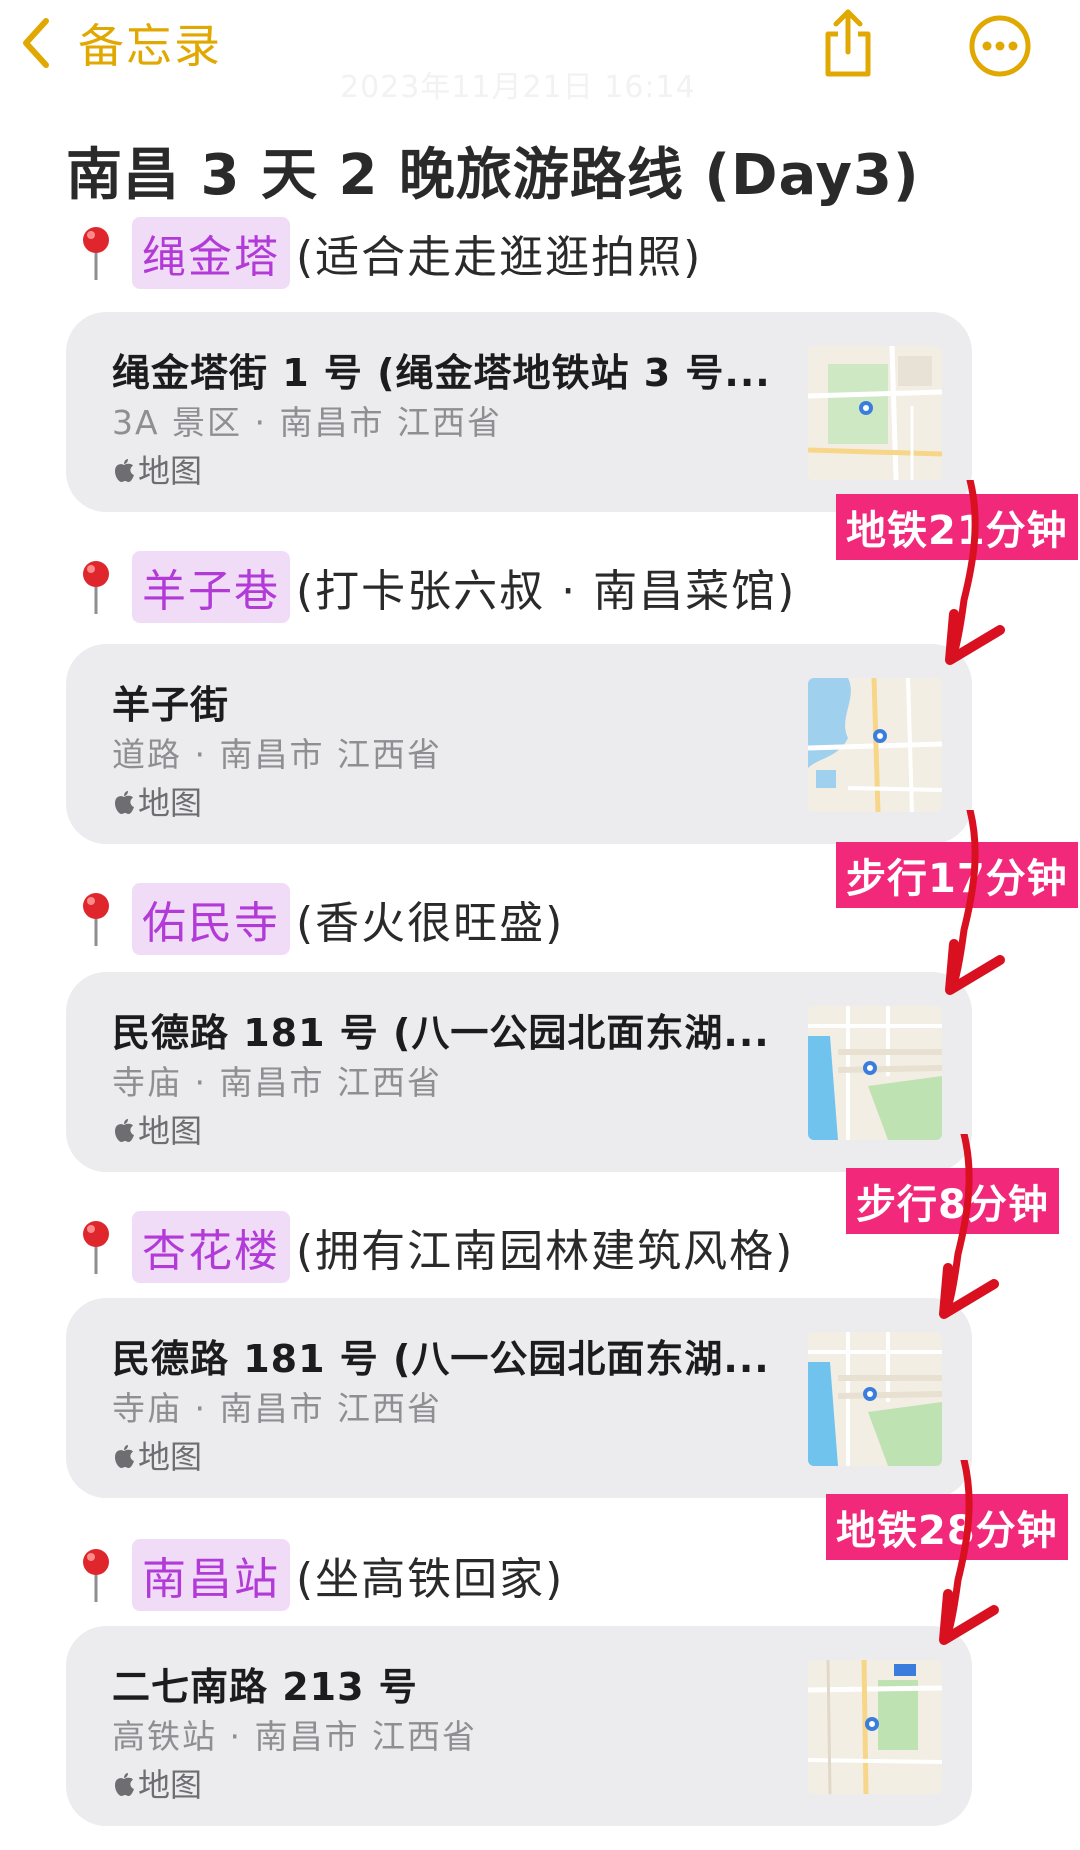 The image size is (1080, 1850). Describe the element at coordinates (277, 754) in the screenshot. I see `card-category: 道路 · 南昌市 江西省` at that location.